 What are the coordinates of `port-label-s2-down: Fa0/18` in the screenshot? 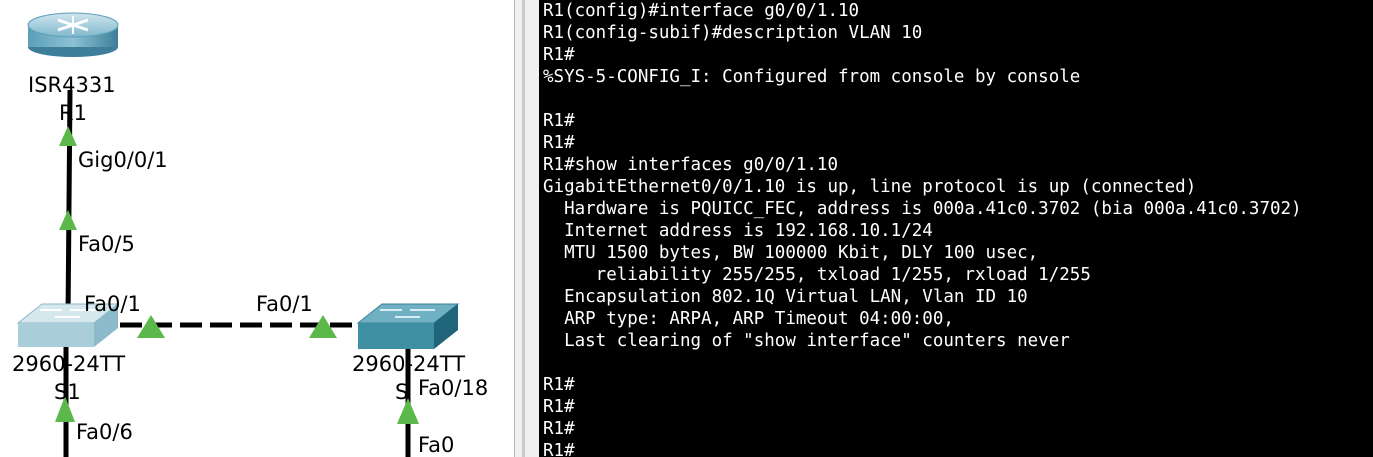 It's located at (453, 388).